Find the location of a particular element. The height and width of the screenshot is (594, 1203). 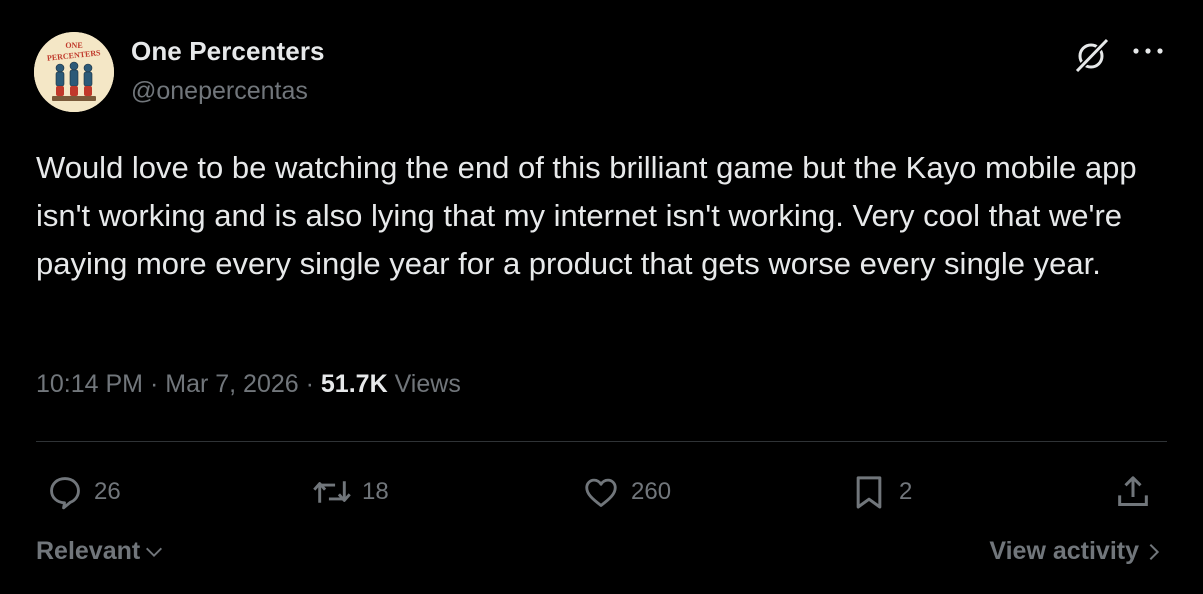

avatar: ONE PERCENTERS is located at coordinates (74, 72).